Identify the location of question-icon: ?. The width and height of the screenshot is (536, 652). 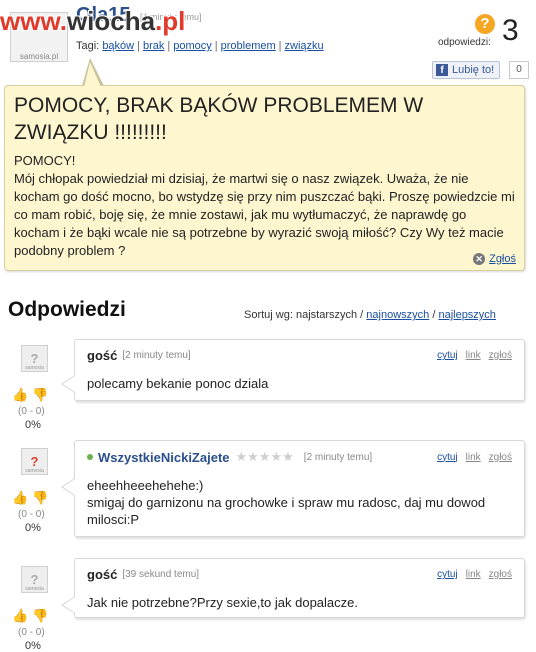
(485, 24).